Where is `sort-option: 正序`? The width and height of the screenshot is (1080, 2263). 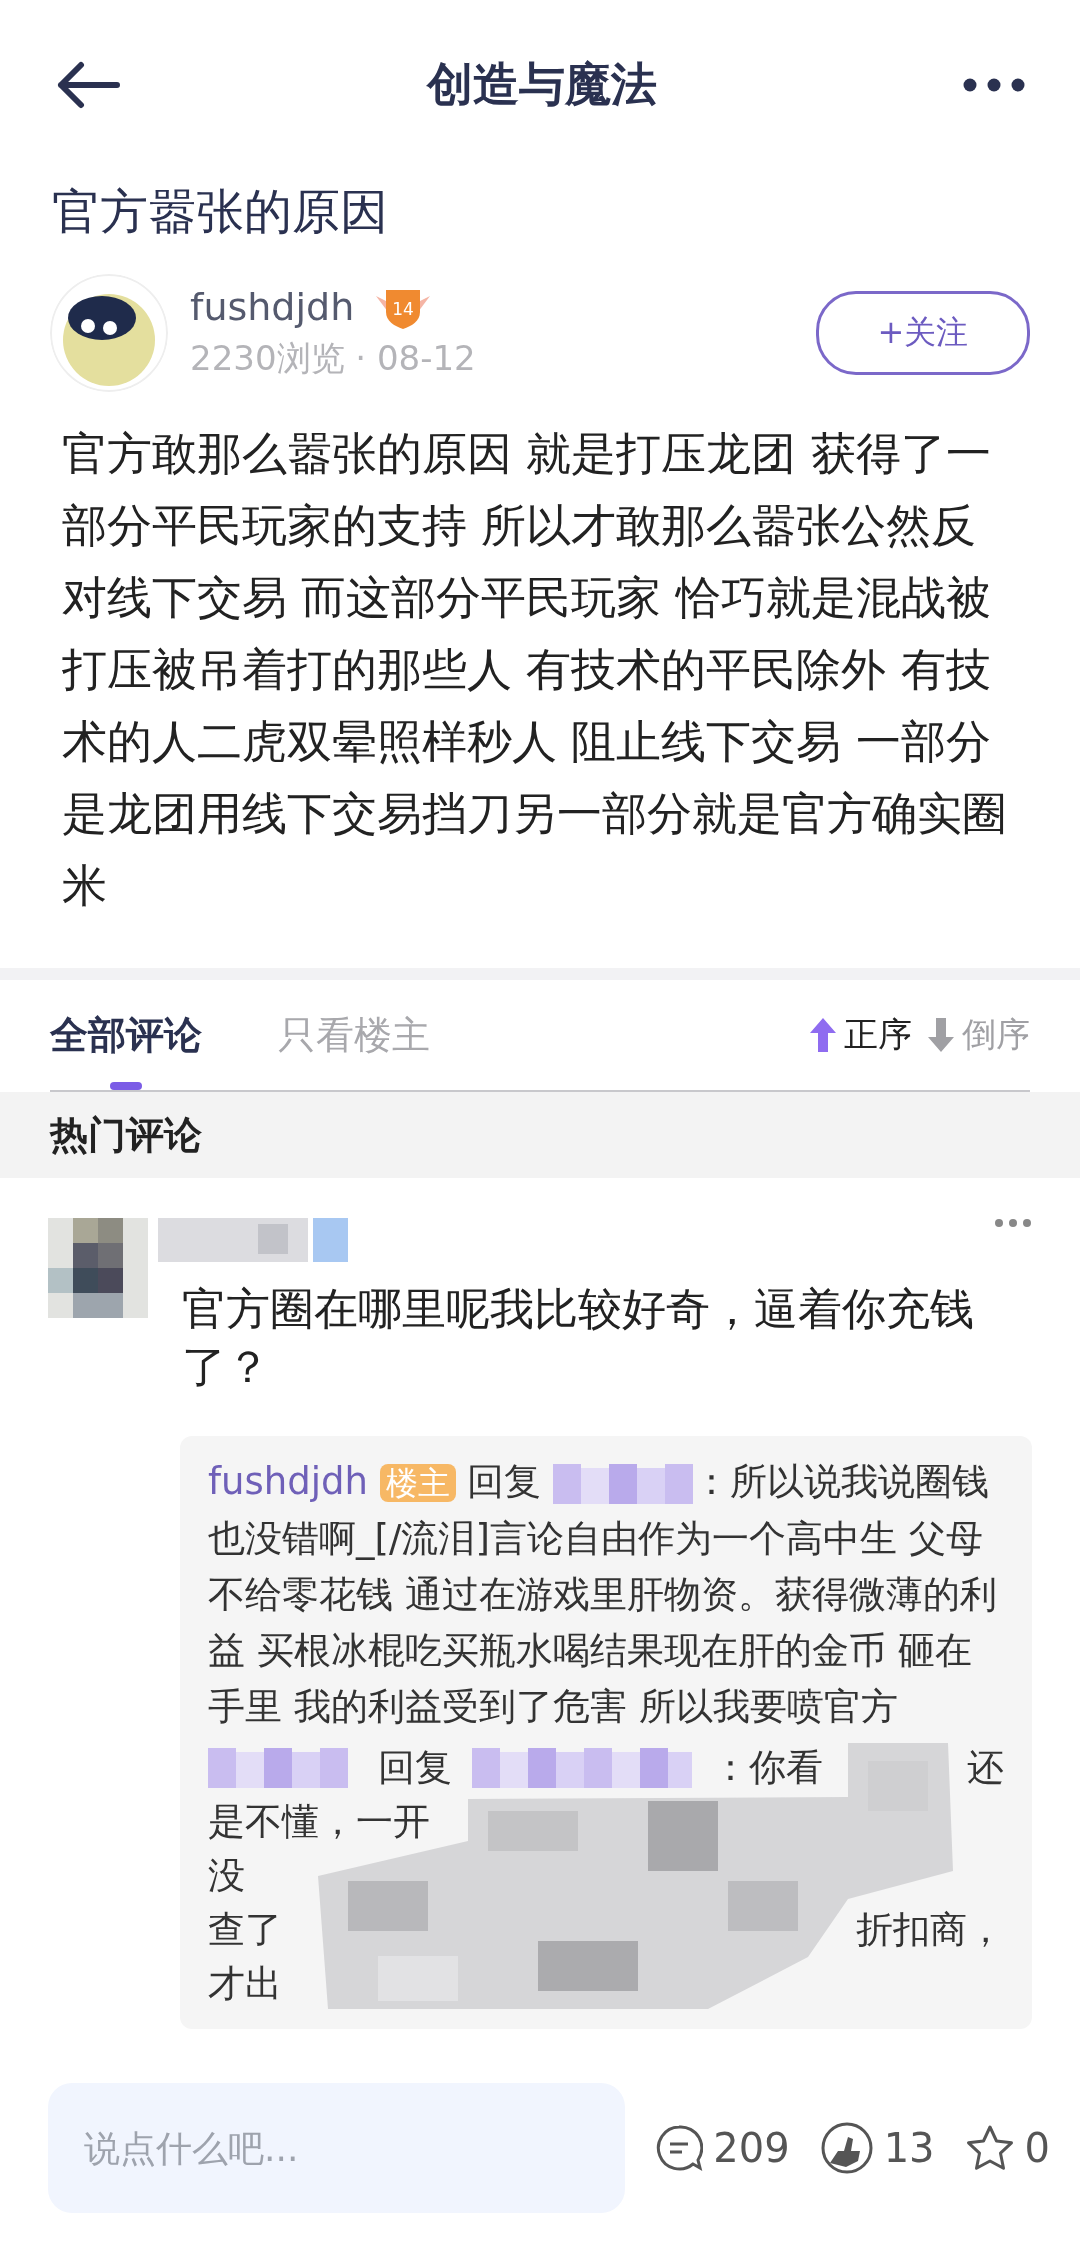 sort-option: 正序 is located at coordinates (860, 1035).